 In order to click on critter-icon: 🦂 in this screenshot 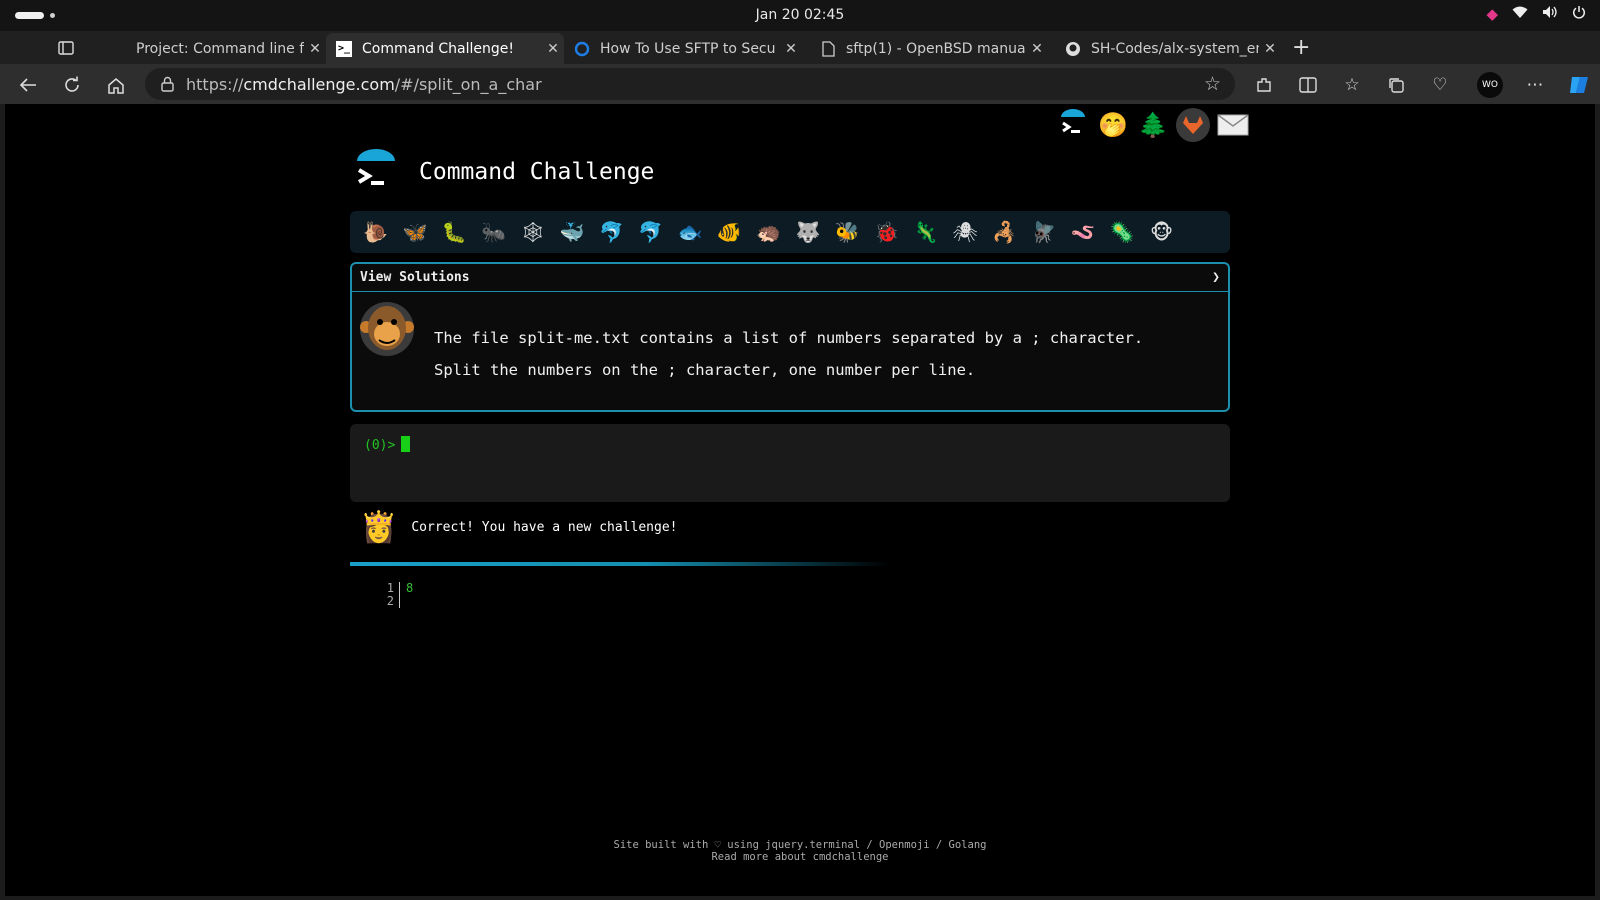, I will do `click(1004, 232)`.